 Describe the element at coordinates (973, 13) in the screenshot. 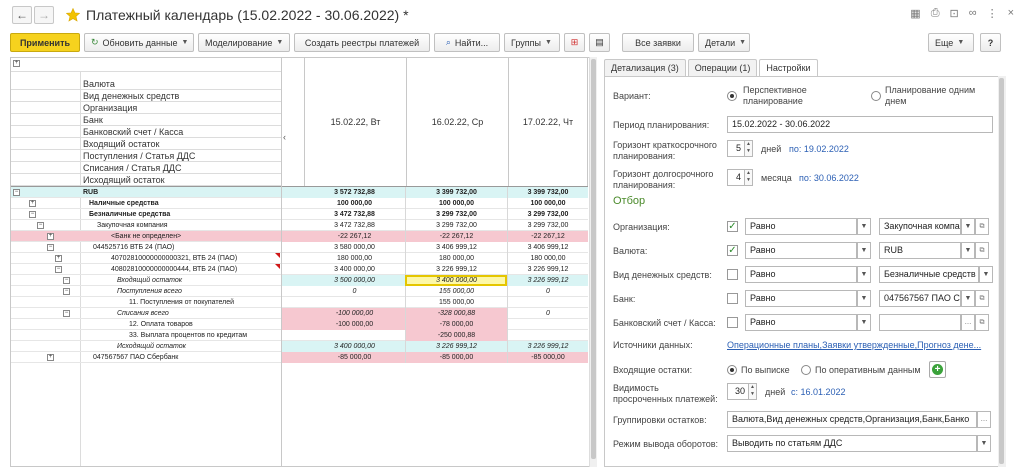

I see `link-icon: ∞` at that location.